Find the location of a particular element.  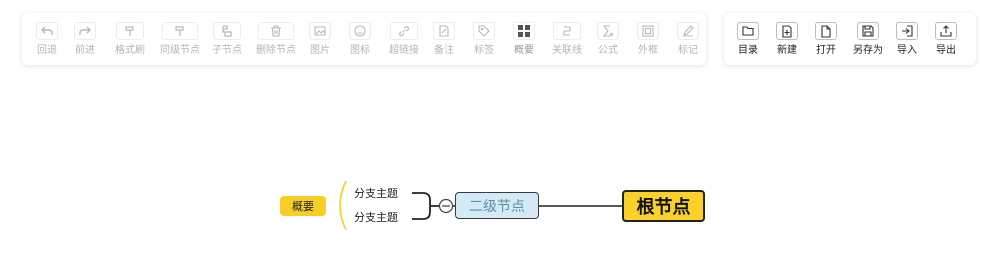

summary-icon is located at coordinates (524, 31).